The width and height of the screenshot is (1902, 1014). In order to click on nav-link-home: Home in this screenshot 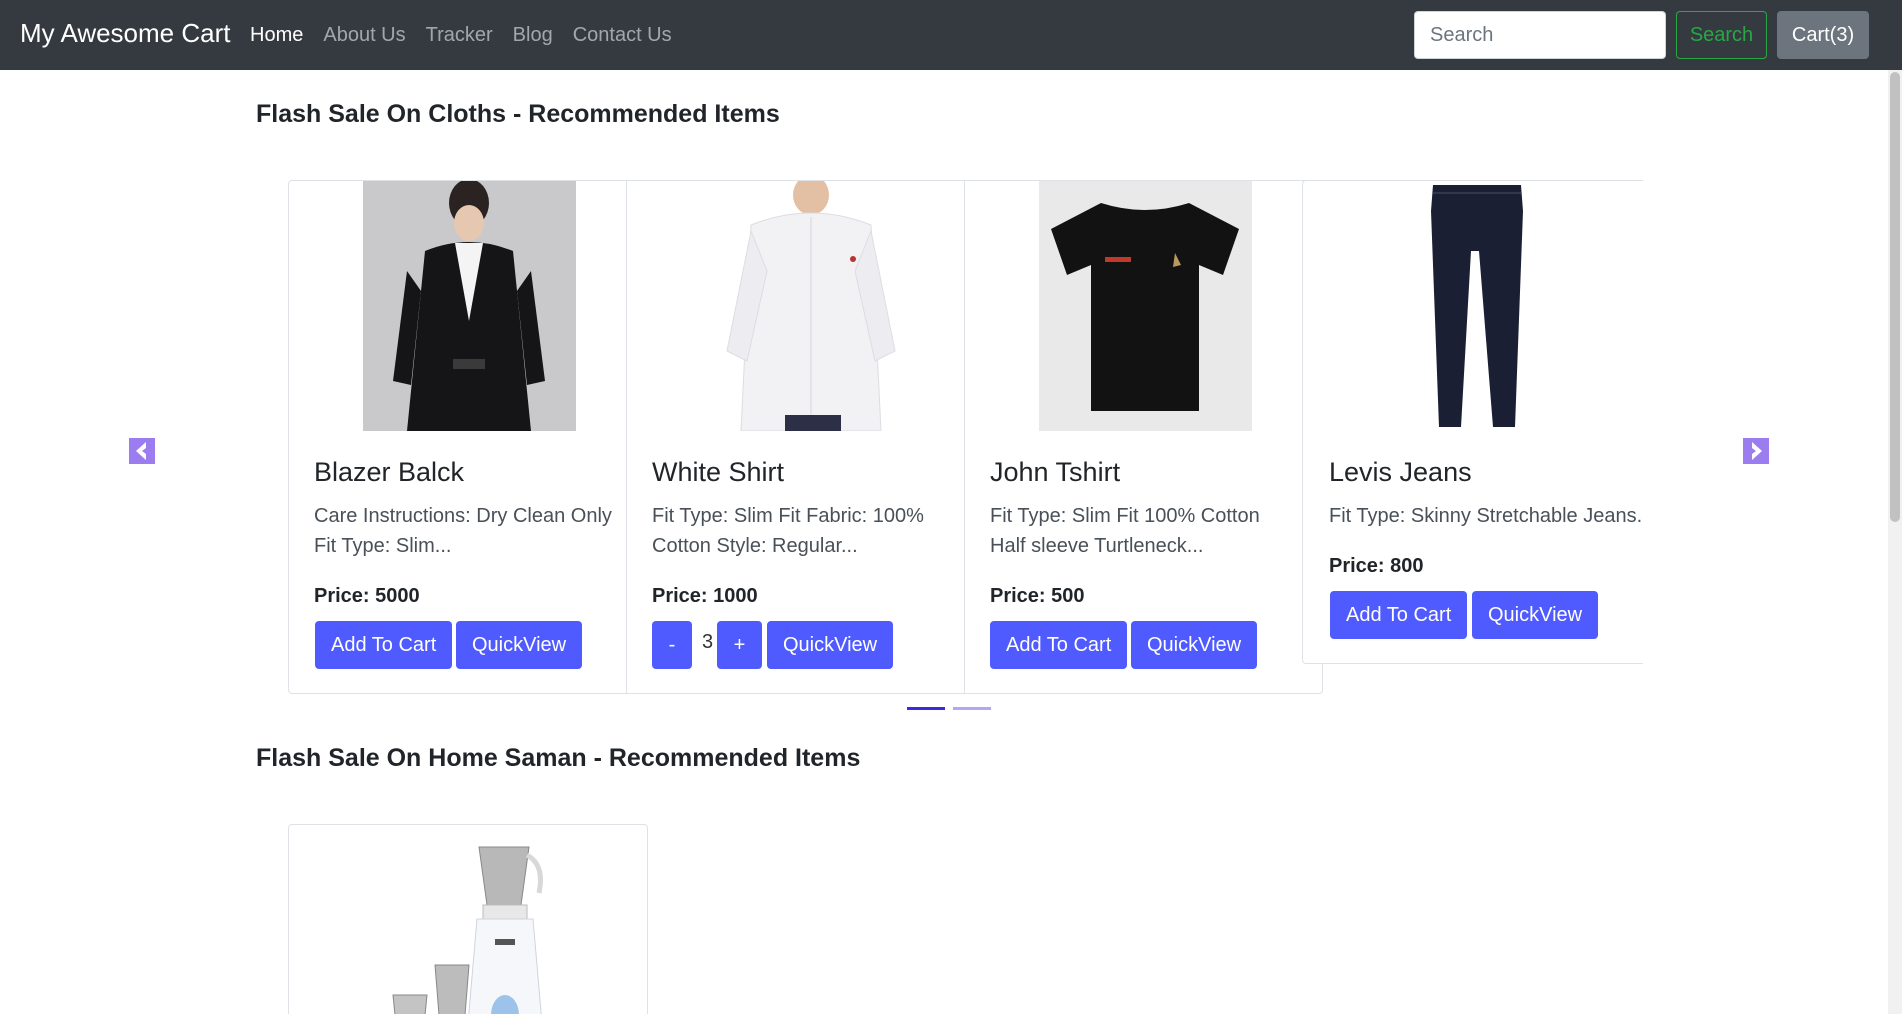, I will do `click(276, 35)`.